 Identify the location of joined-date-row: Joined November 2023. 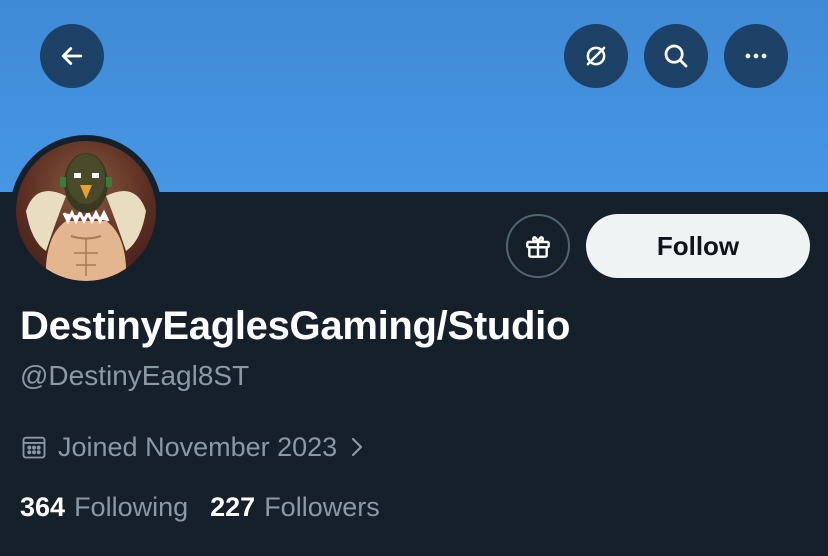
(193, 447).